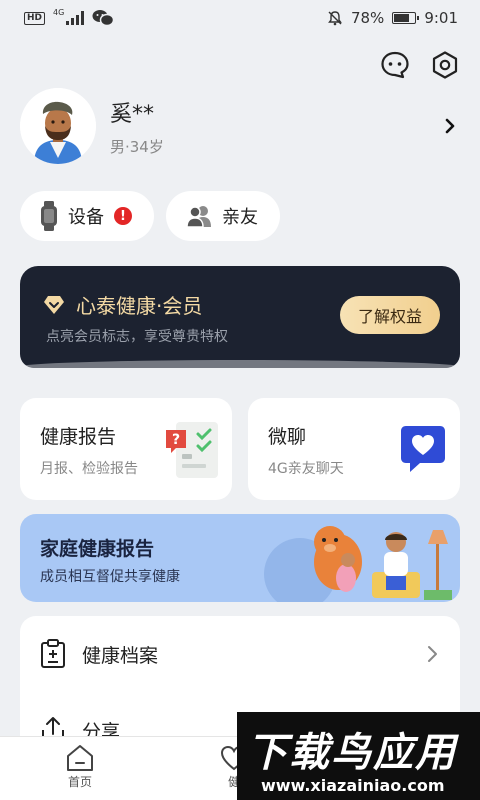  Describe the element at coordinates (390, 315) in the screenshot. I see `learn-benefits-button: 了解权益` at that location.